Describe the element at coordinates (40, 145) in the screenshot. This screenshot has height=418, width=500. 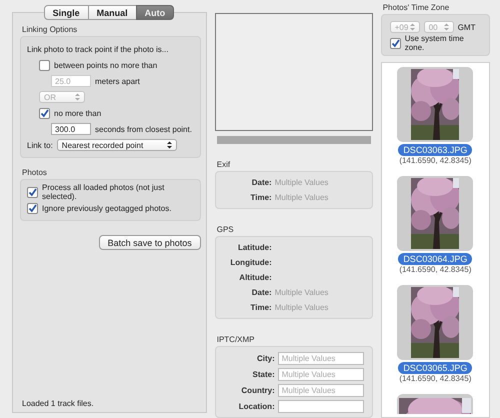
I see `field-label: Link to:` at that location.